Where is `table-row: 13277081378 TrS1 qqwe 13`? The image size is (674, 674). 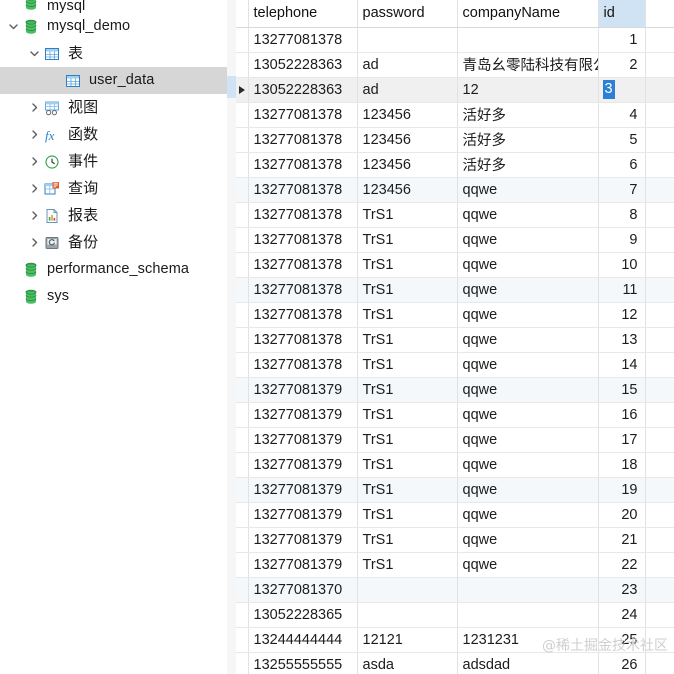 table-row: 13277081378 TrS1 qqwe 13 is located at coordinates (455, 340).